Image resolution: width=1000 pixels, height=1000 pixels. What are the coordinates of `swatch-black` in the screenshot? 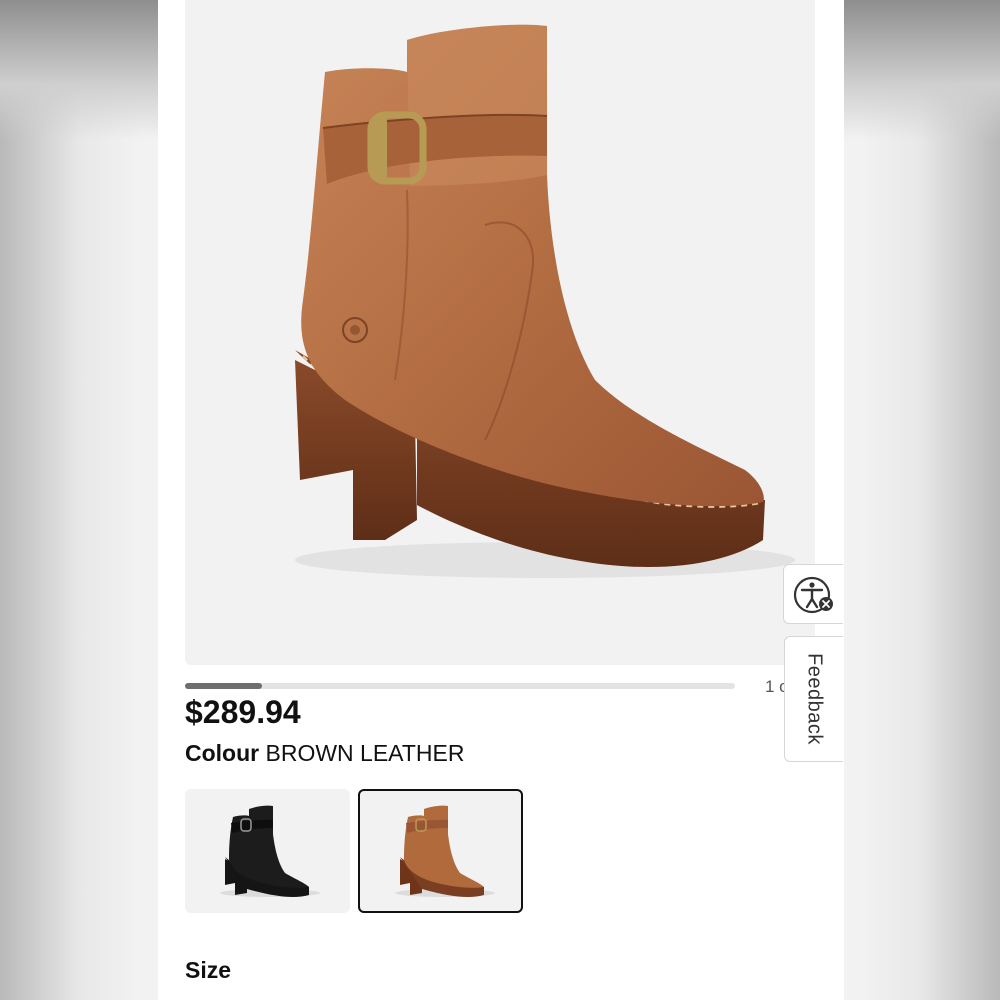 It's located at (267, 851).